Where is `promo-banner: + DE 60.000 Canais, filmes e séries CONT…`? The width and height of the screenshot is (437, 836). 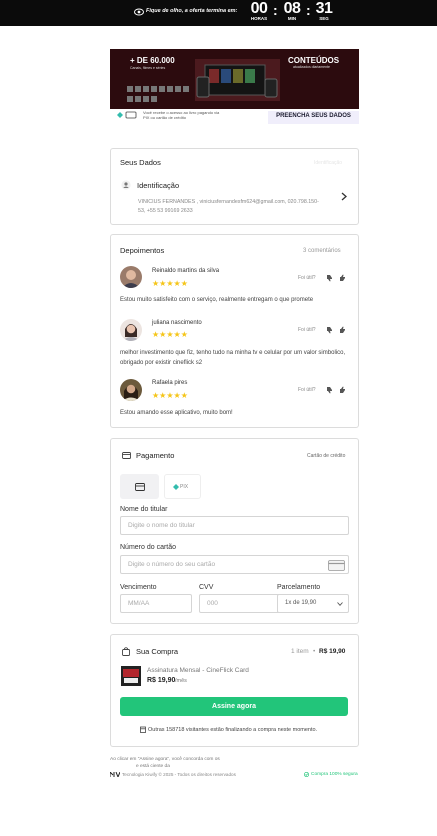
promo-banner: + DE 60.000 Canais, filmes e séries CONT… is located at coordinates (234, 86).